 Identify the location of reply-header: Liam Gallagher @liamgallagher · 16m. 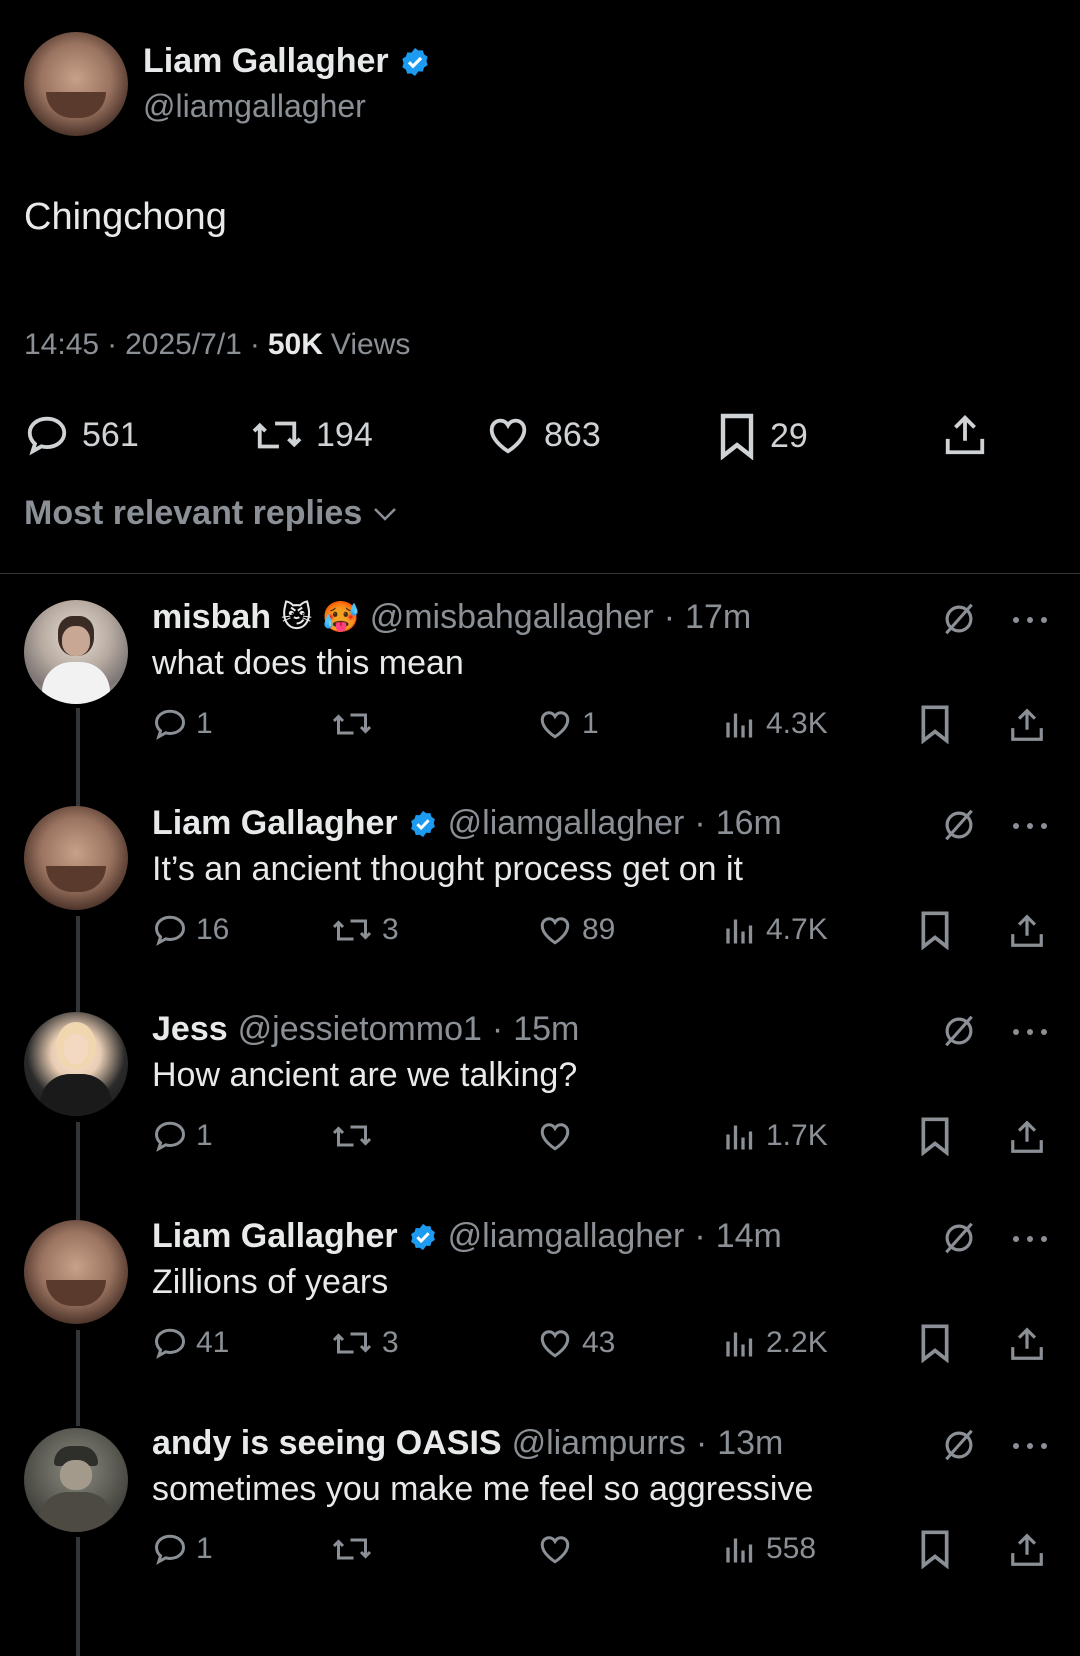
(467, 823).